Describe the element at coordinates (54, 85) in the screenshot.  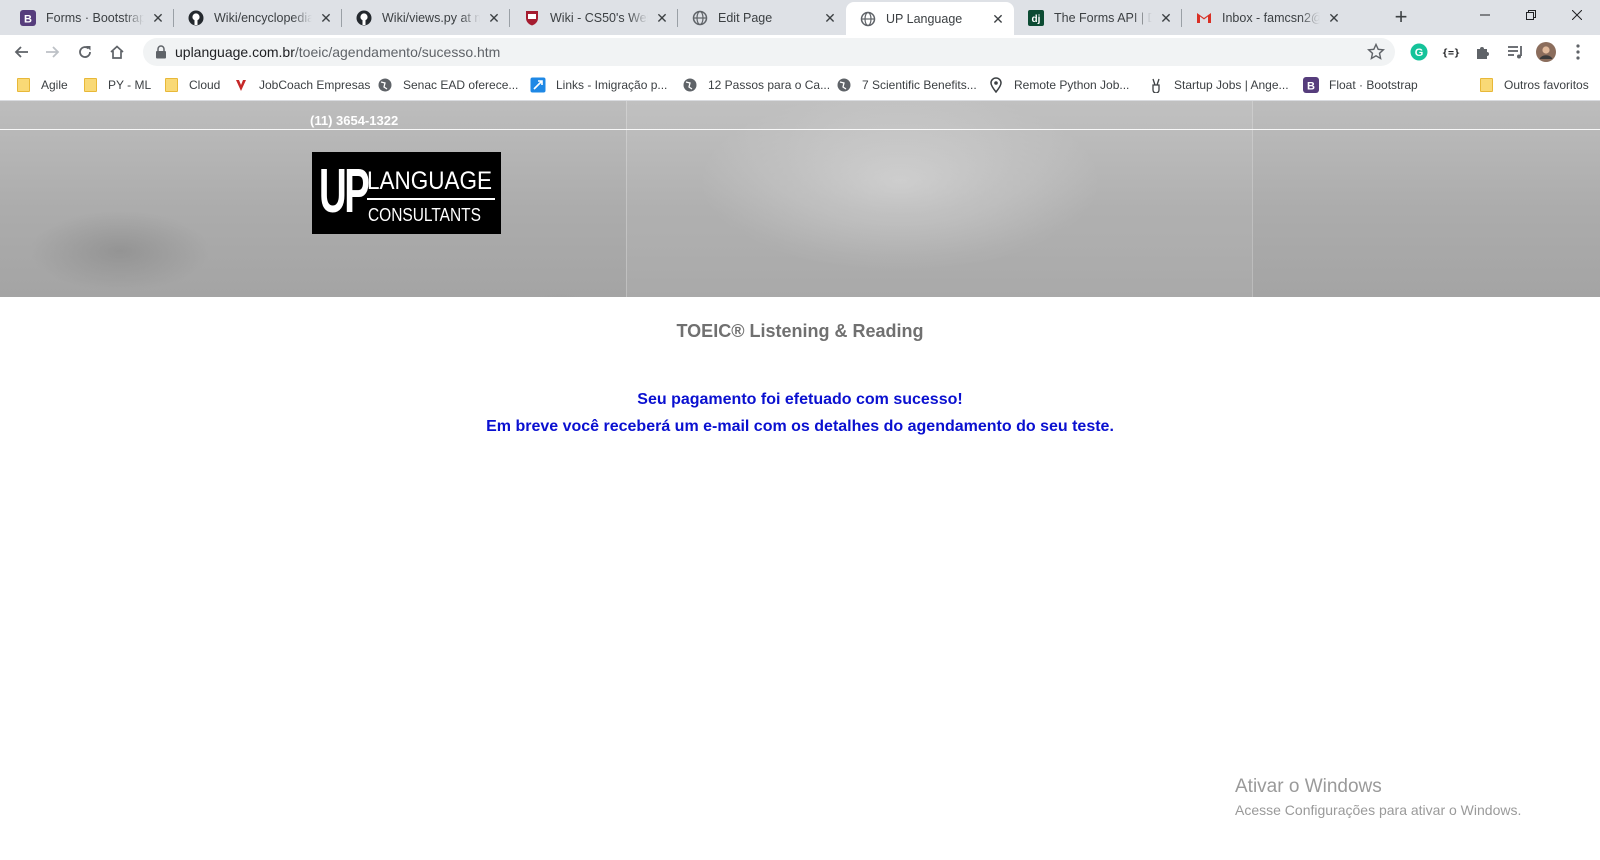
I see `bookmark-label: Agile` at that location.